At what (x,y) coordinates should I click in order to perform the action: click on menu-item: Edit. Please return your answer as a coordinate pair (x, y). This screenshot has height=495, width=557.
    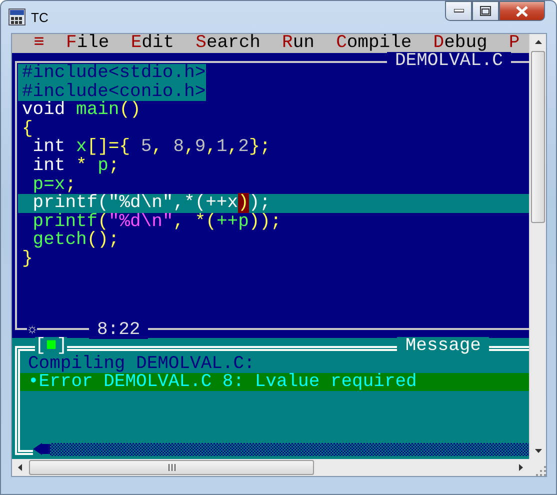
    Looking at the image, I should click on (152, 43).